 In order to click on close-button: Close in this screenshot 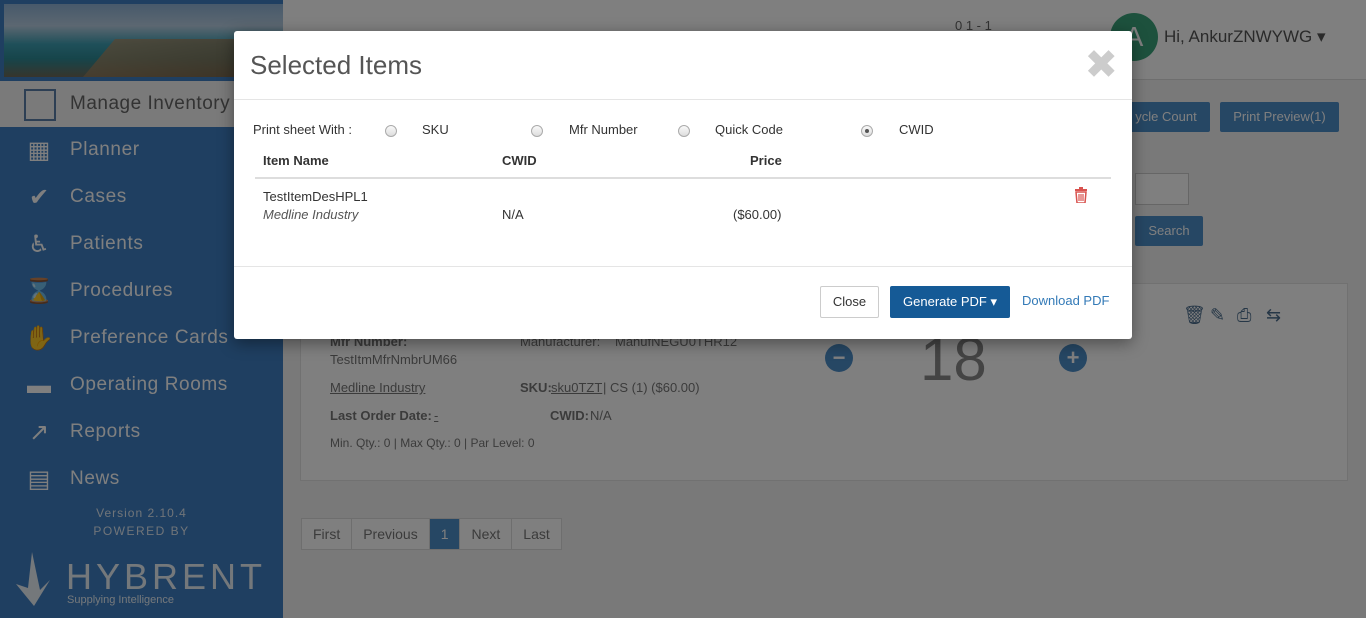, I will do `click(849, 302)`.